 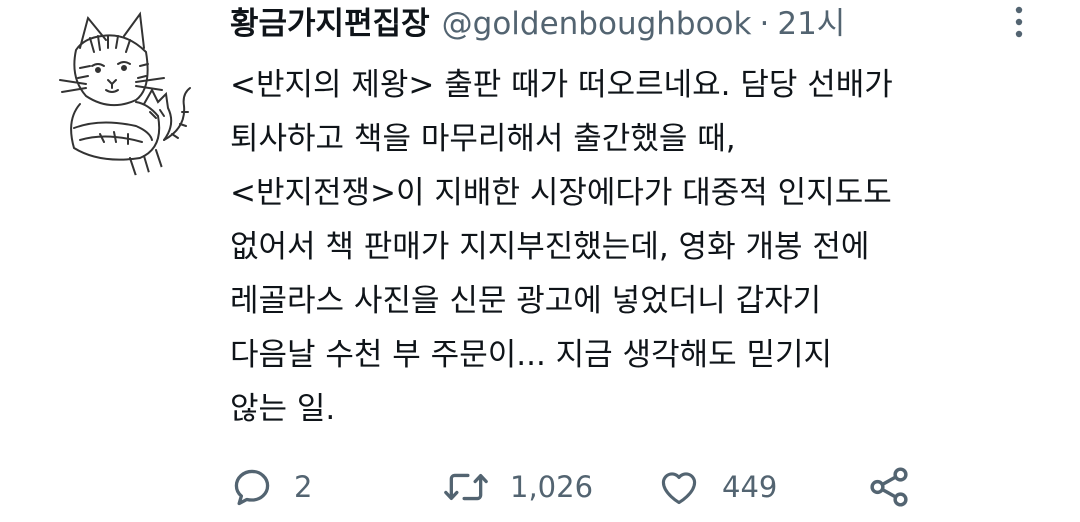 I want to click on tweet-text-line: 없어서 책 판매가 지지부진했는데, 영화 개봉 전에, so click(x=550, y=247).